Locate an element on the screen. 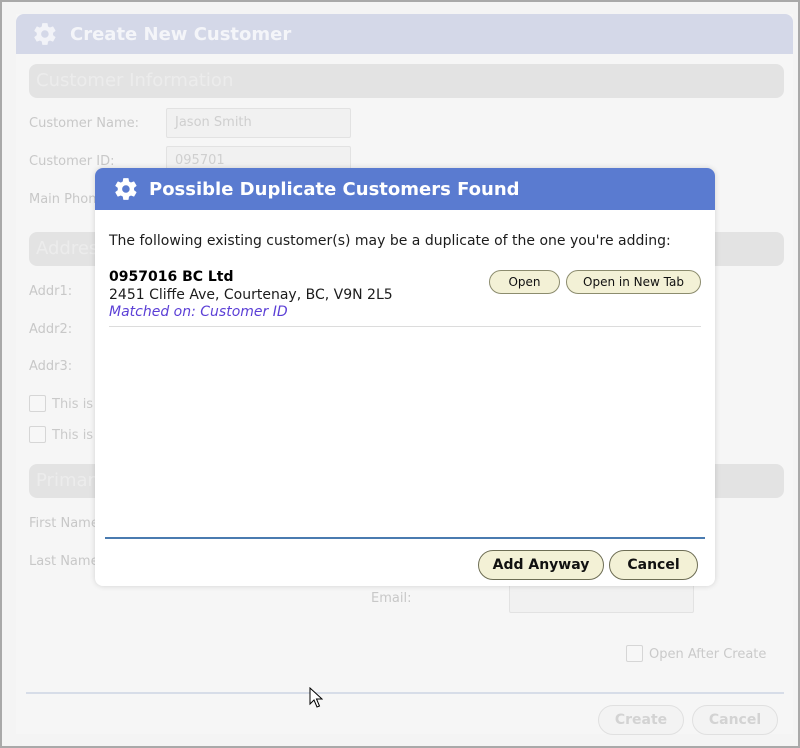 This screenshot has height=748, width=800. address-checkbox-2-label: This is is located at coordinates (73, 435).